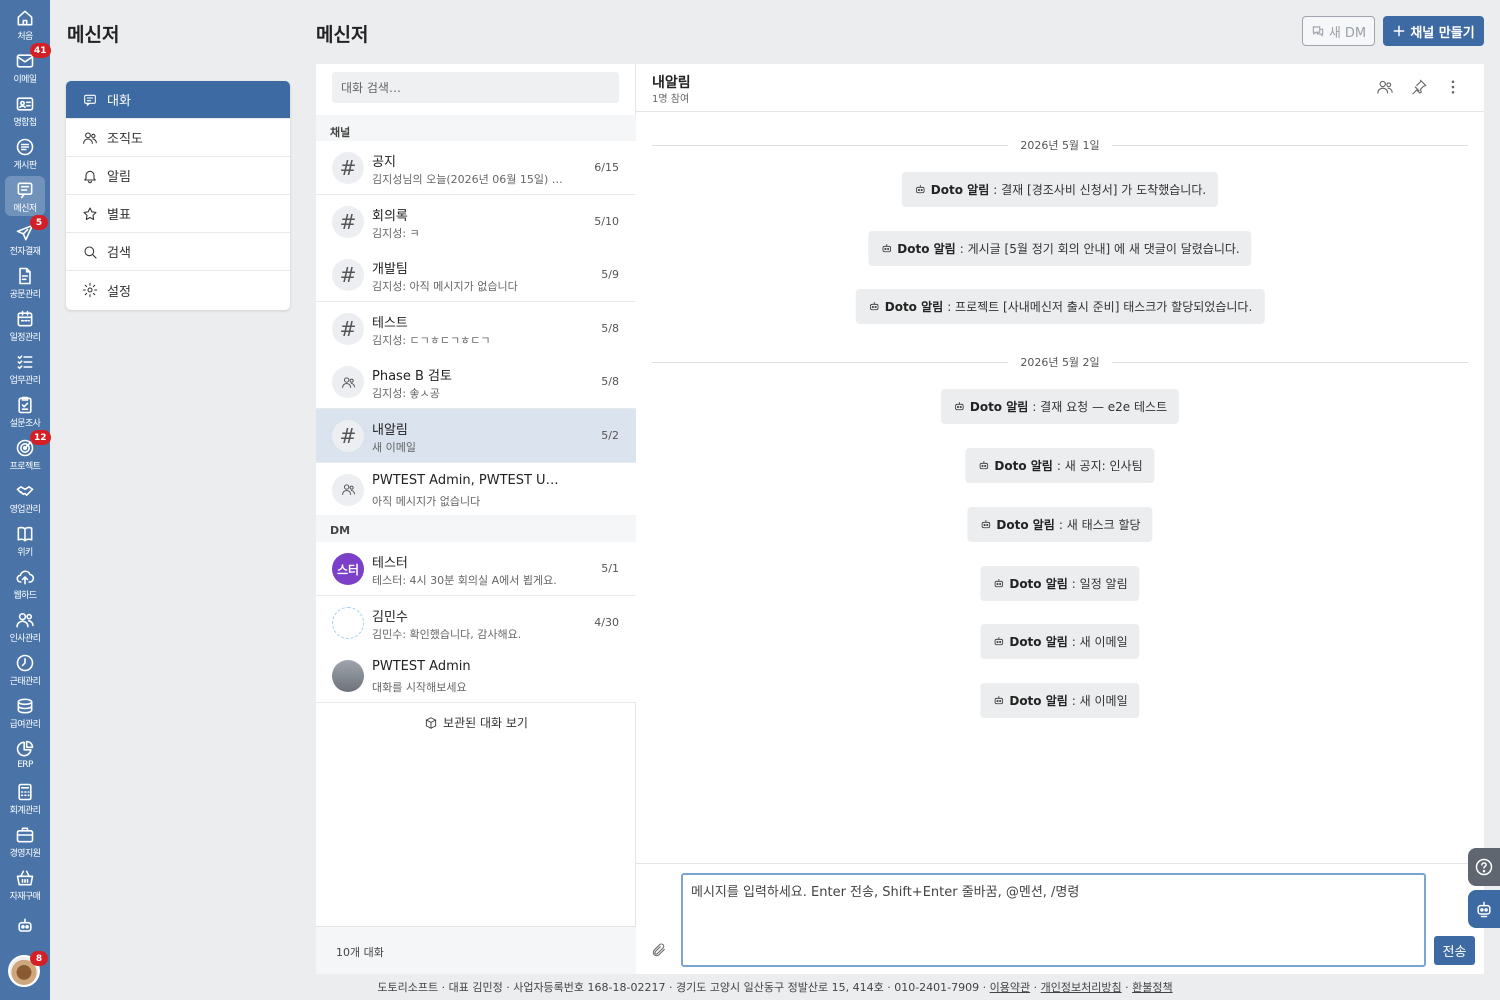 The height and width of the screenshot is (1000, 1500). Describe the element at coordinates (468, 179) in the screenshot. I see `conversation-preview: 김지성님의 오늘(2026년 06월 15일) 업무 보고` at that location.